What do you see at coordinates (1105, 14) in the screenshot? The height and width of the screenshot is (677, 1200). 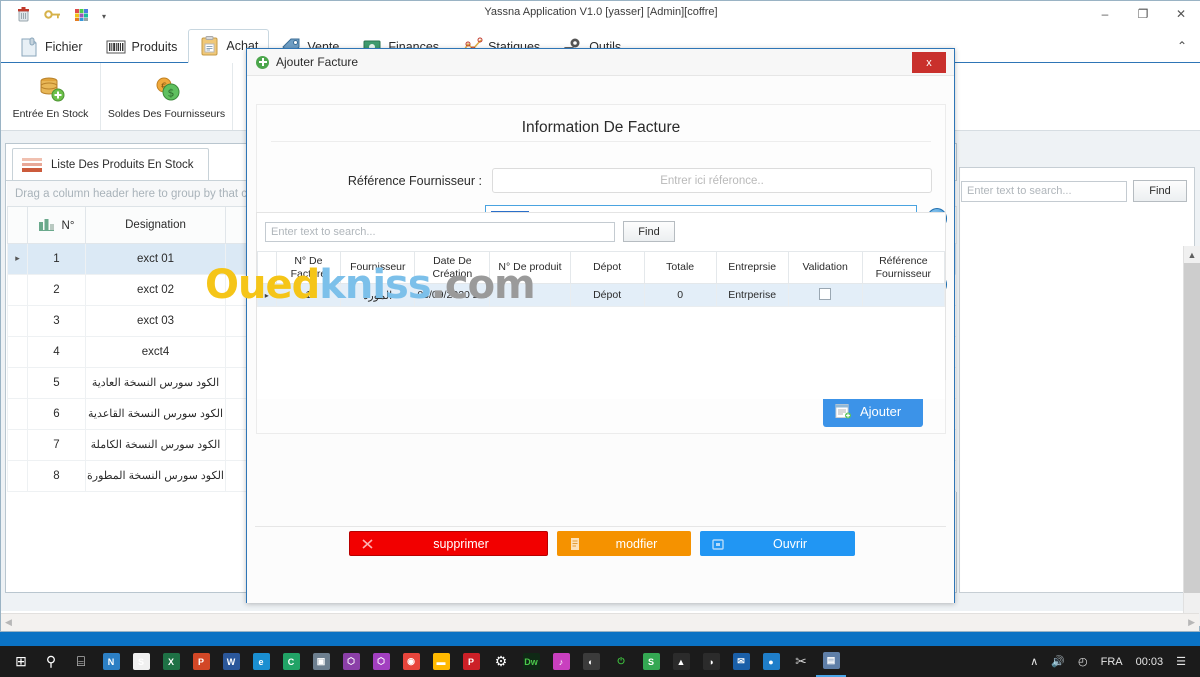 I see `minimize-button: –` at bounding box center [1105, 14].